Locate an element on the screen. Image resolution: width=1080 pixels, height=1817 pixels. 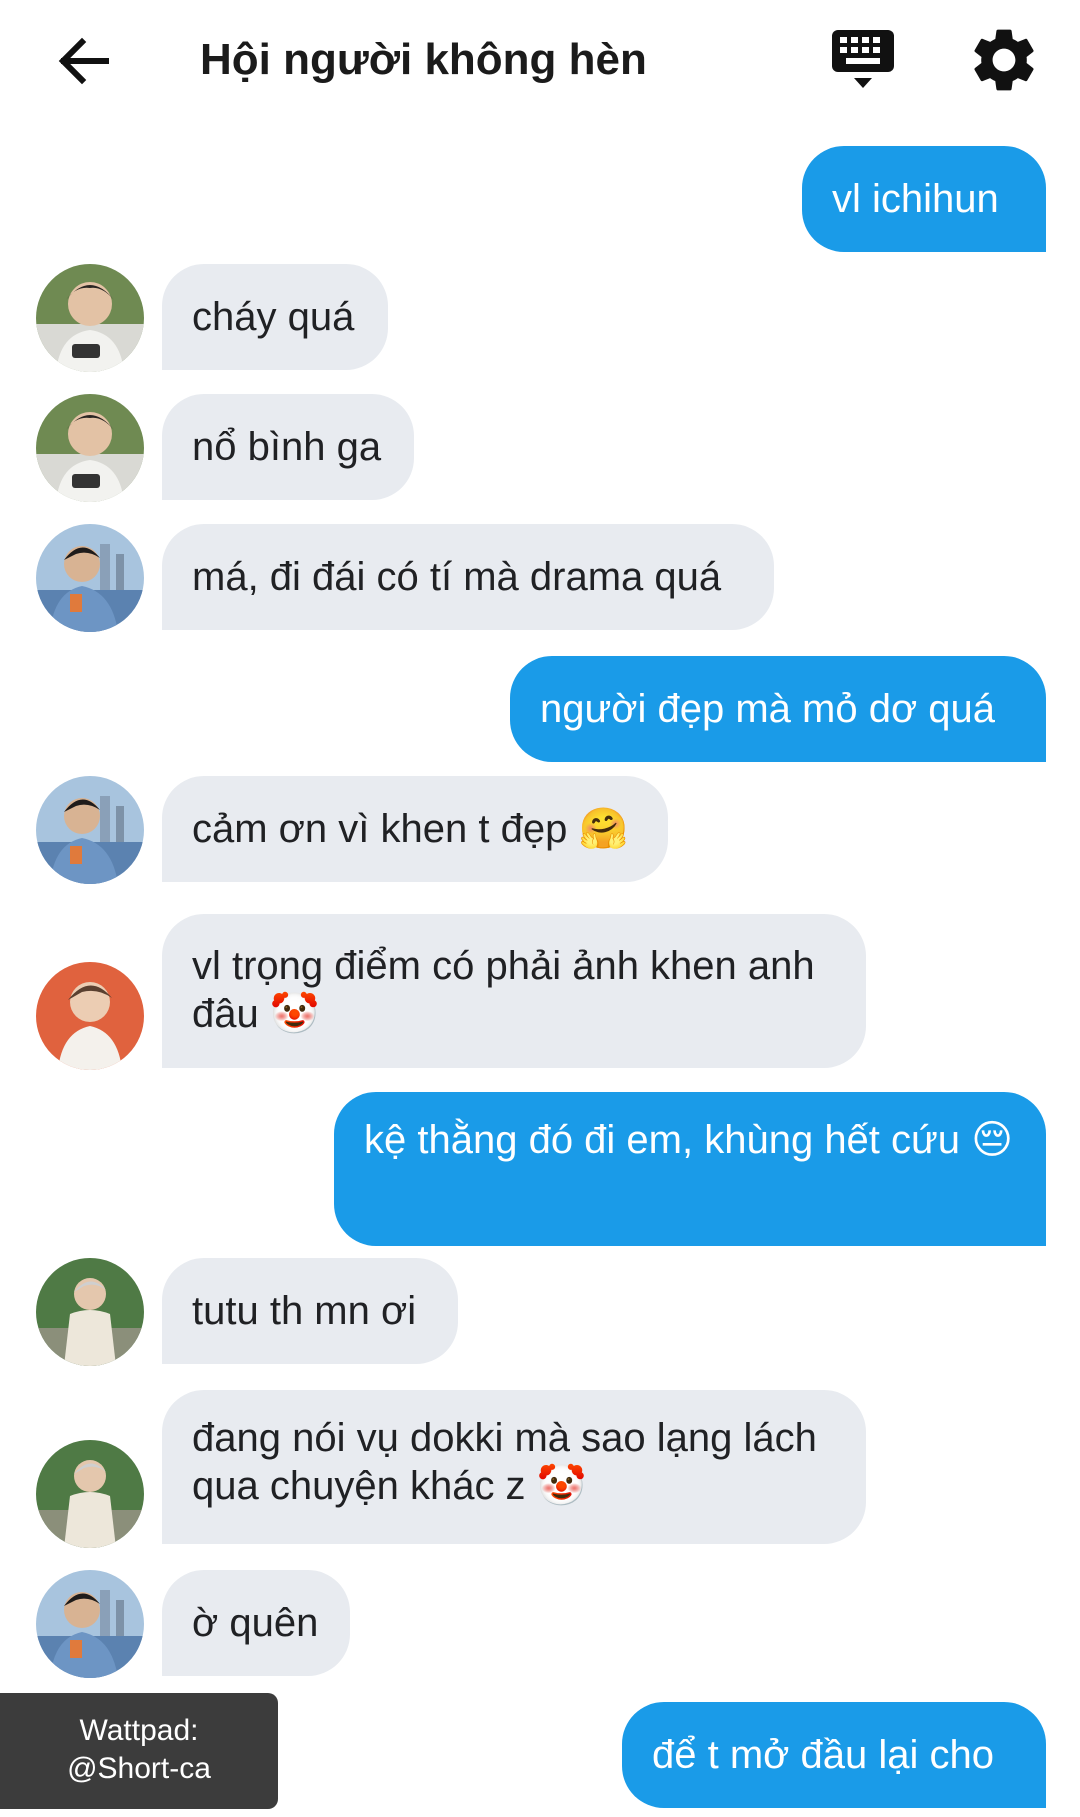
incoming-message: cảm ơn vì khen t đẹp 🤗 is located at coordinates (415, 829).